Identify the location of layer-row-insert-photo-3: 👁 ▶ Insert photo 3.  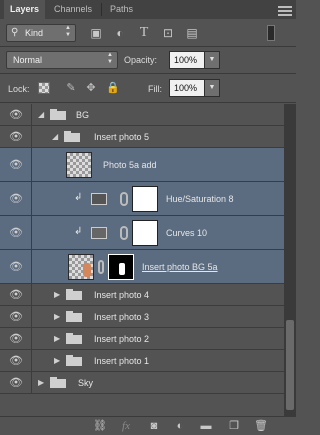
(142, 317).